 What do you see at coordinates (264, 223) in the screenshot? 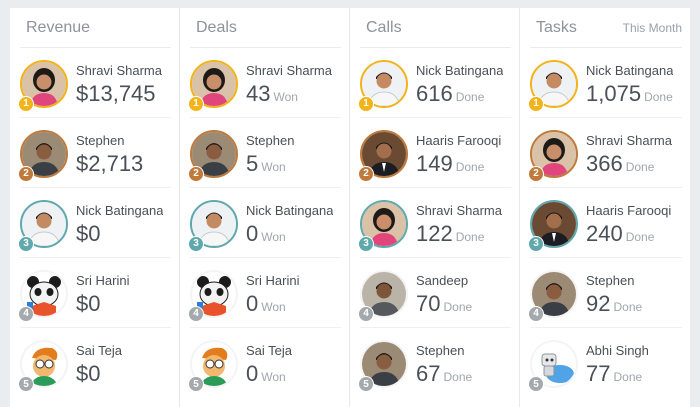
I see `leaderboard-row: 3 Nick Batingana 0 Won` at bounding box center [264, 223].